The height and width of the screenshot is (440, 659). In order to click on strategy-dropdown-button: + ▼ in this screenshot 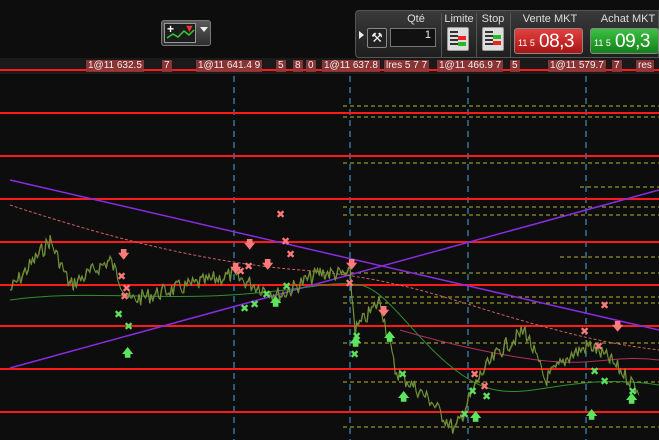, I will do `click(186, 33)`.